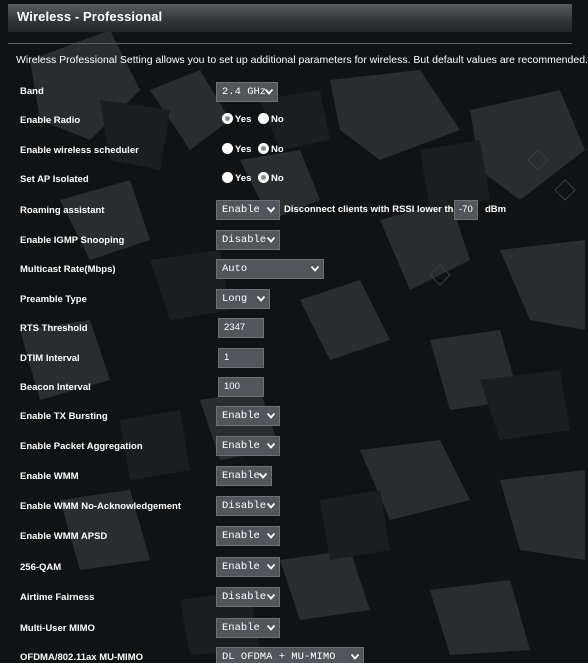 This screenshot has width=588, height=663. Describe the element at coordinates (64, 536) in the screenshot. I see `wmm-apsd-label: Enable WMM APSD` at that location.